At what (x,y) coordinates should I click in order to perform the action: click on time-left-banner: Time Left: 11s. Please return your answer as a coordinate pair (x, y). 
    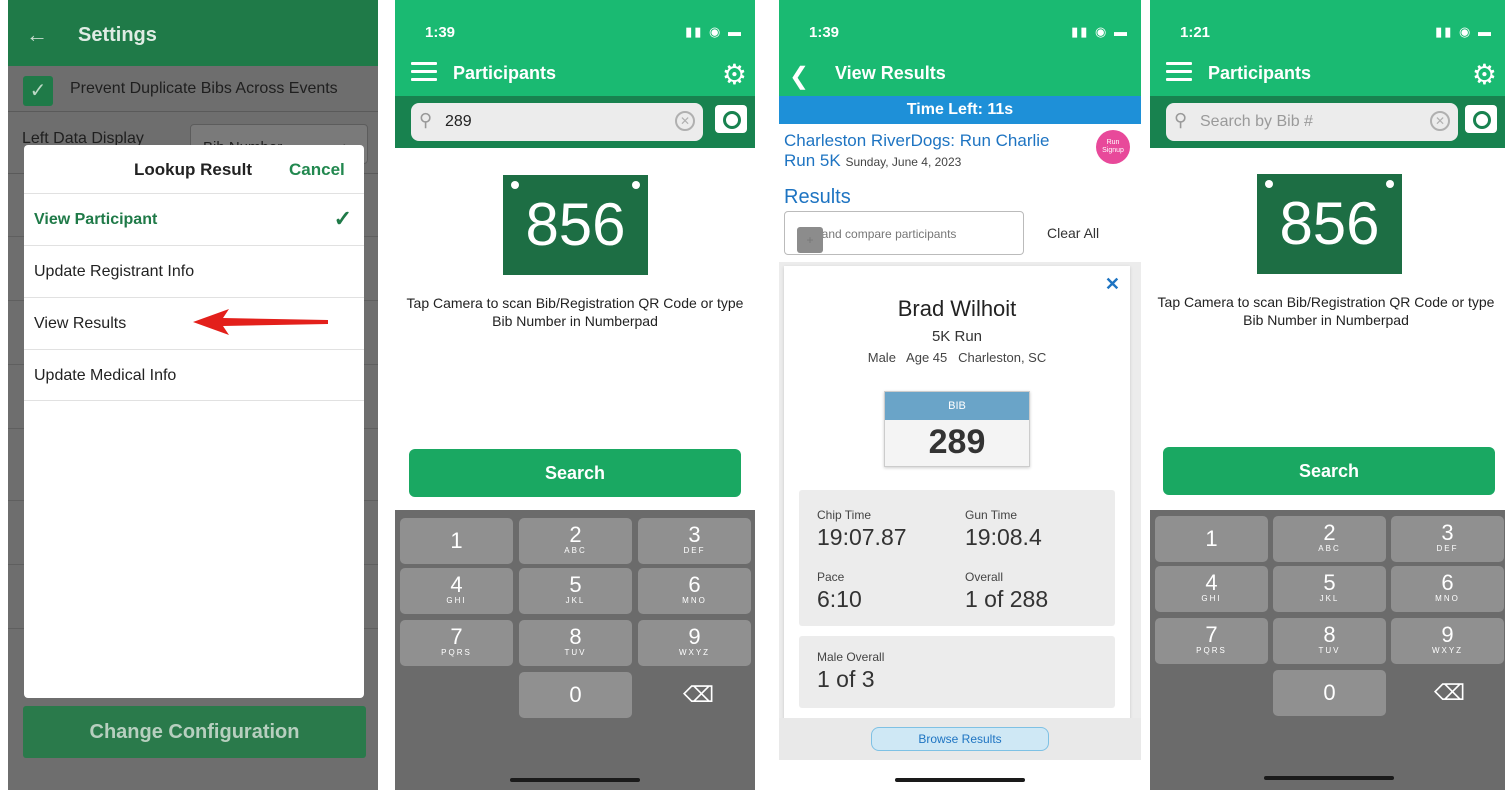
    Looking at the image, I should click on (960, 110).